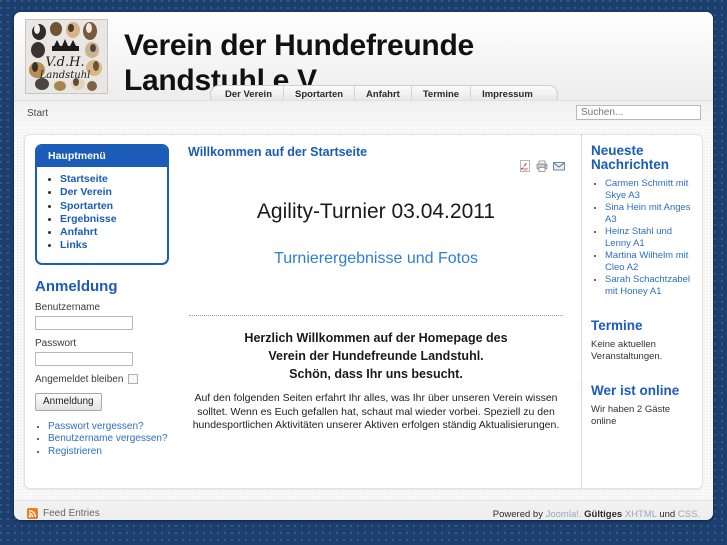 This screenshot has height=545, width=727. I want to click on sidebar-item-links: Links, so click(113, 246).